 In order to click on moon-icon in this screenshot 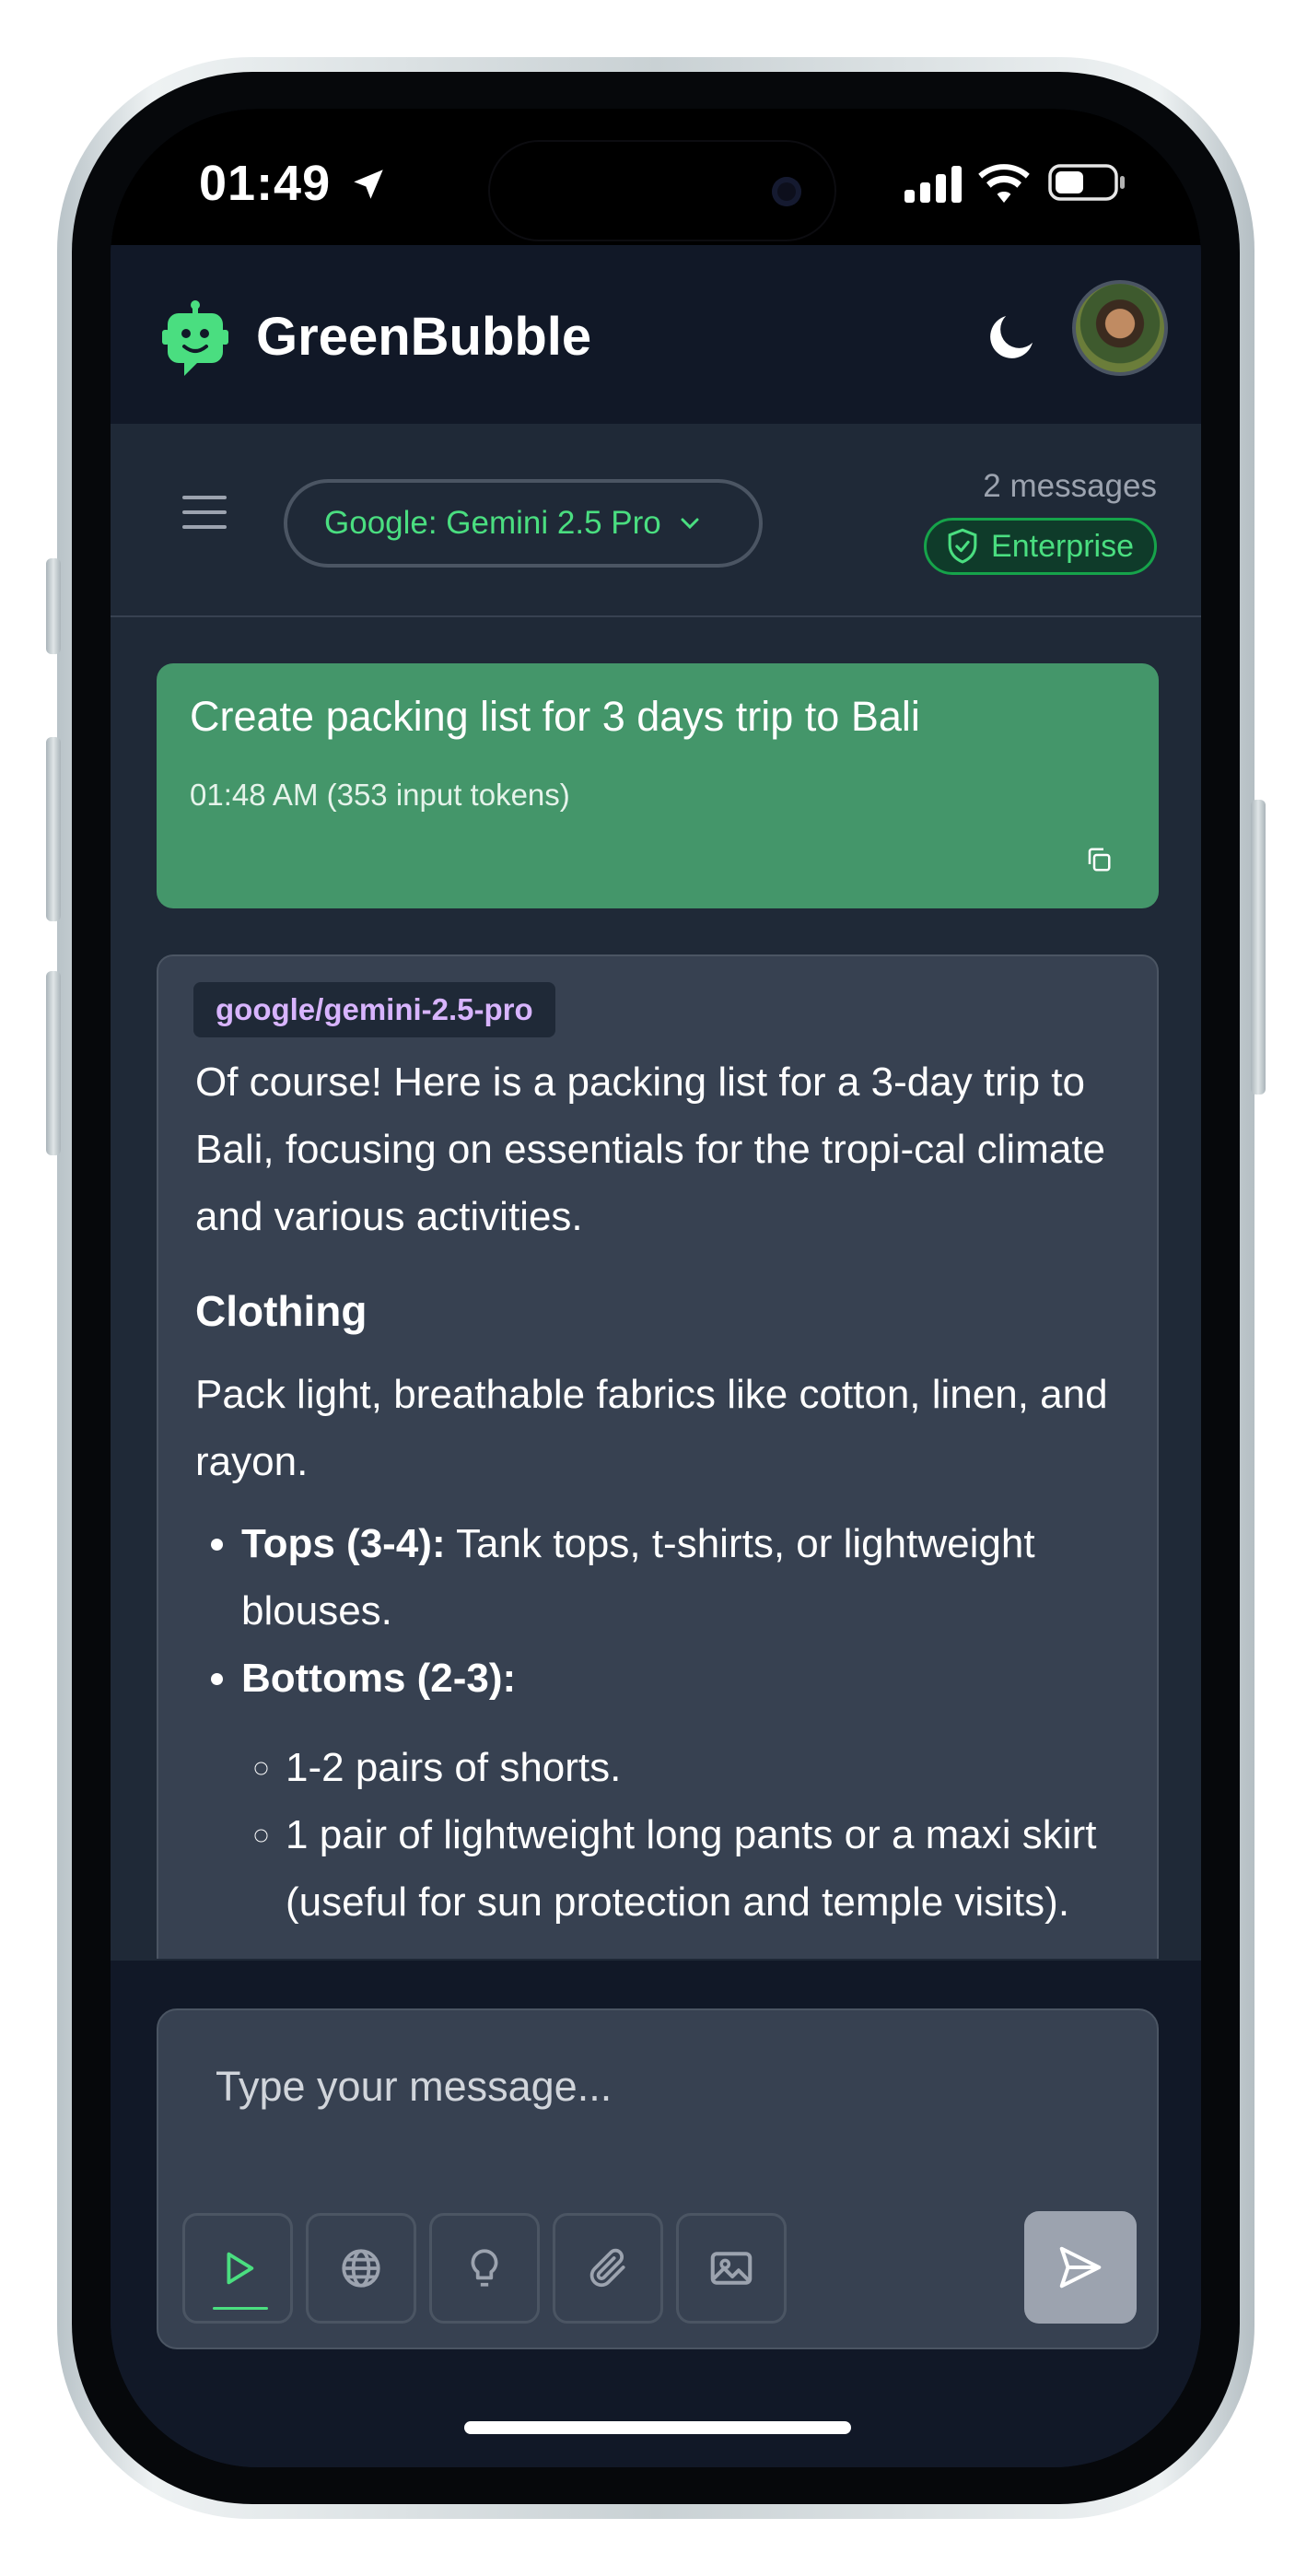, I will do `click(1013, 336)`.